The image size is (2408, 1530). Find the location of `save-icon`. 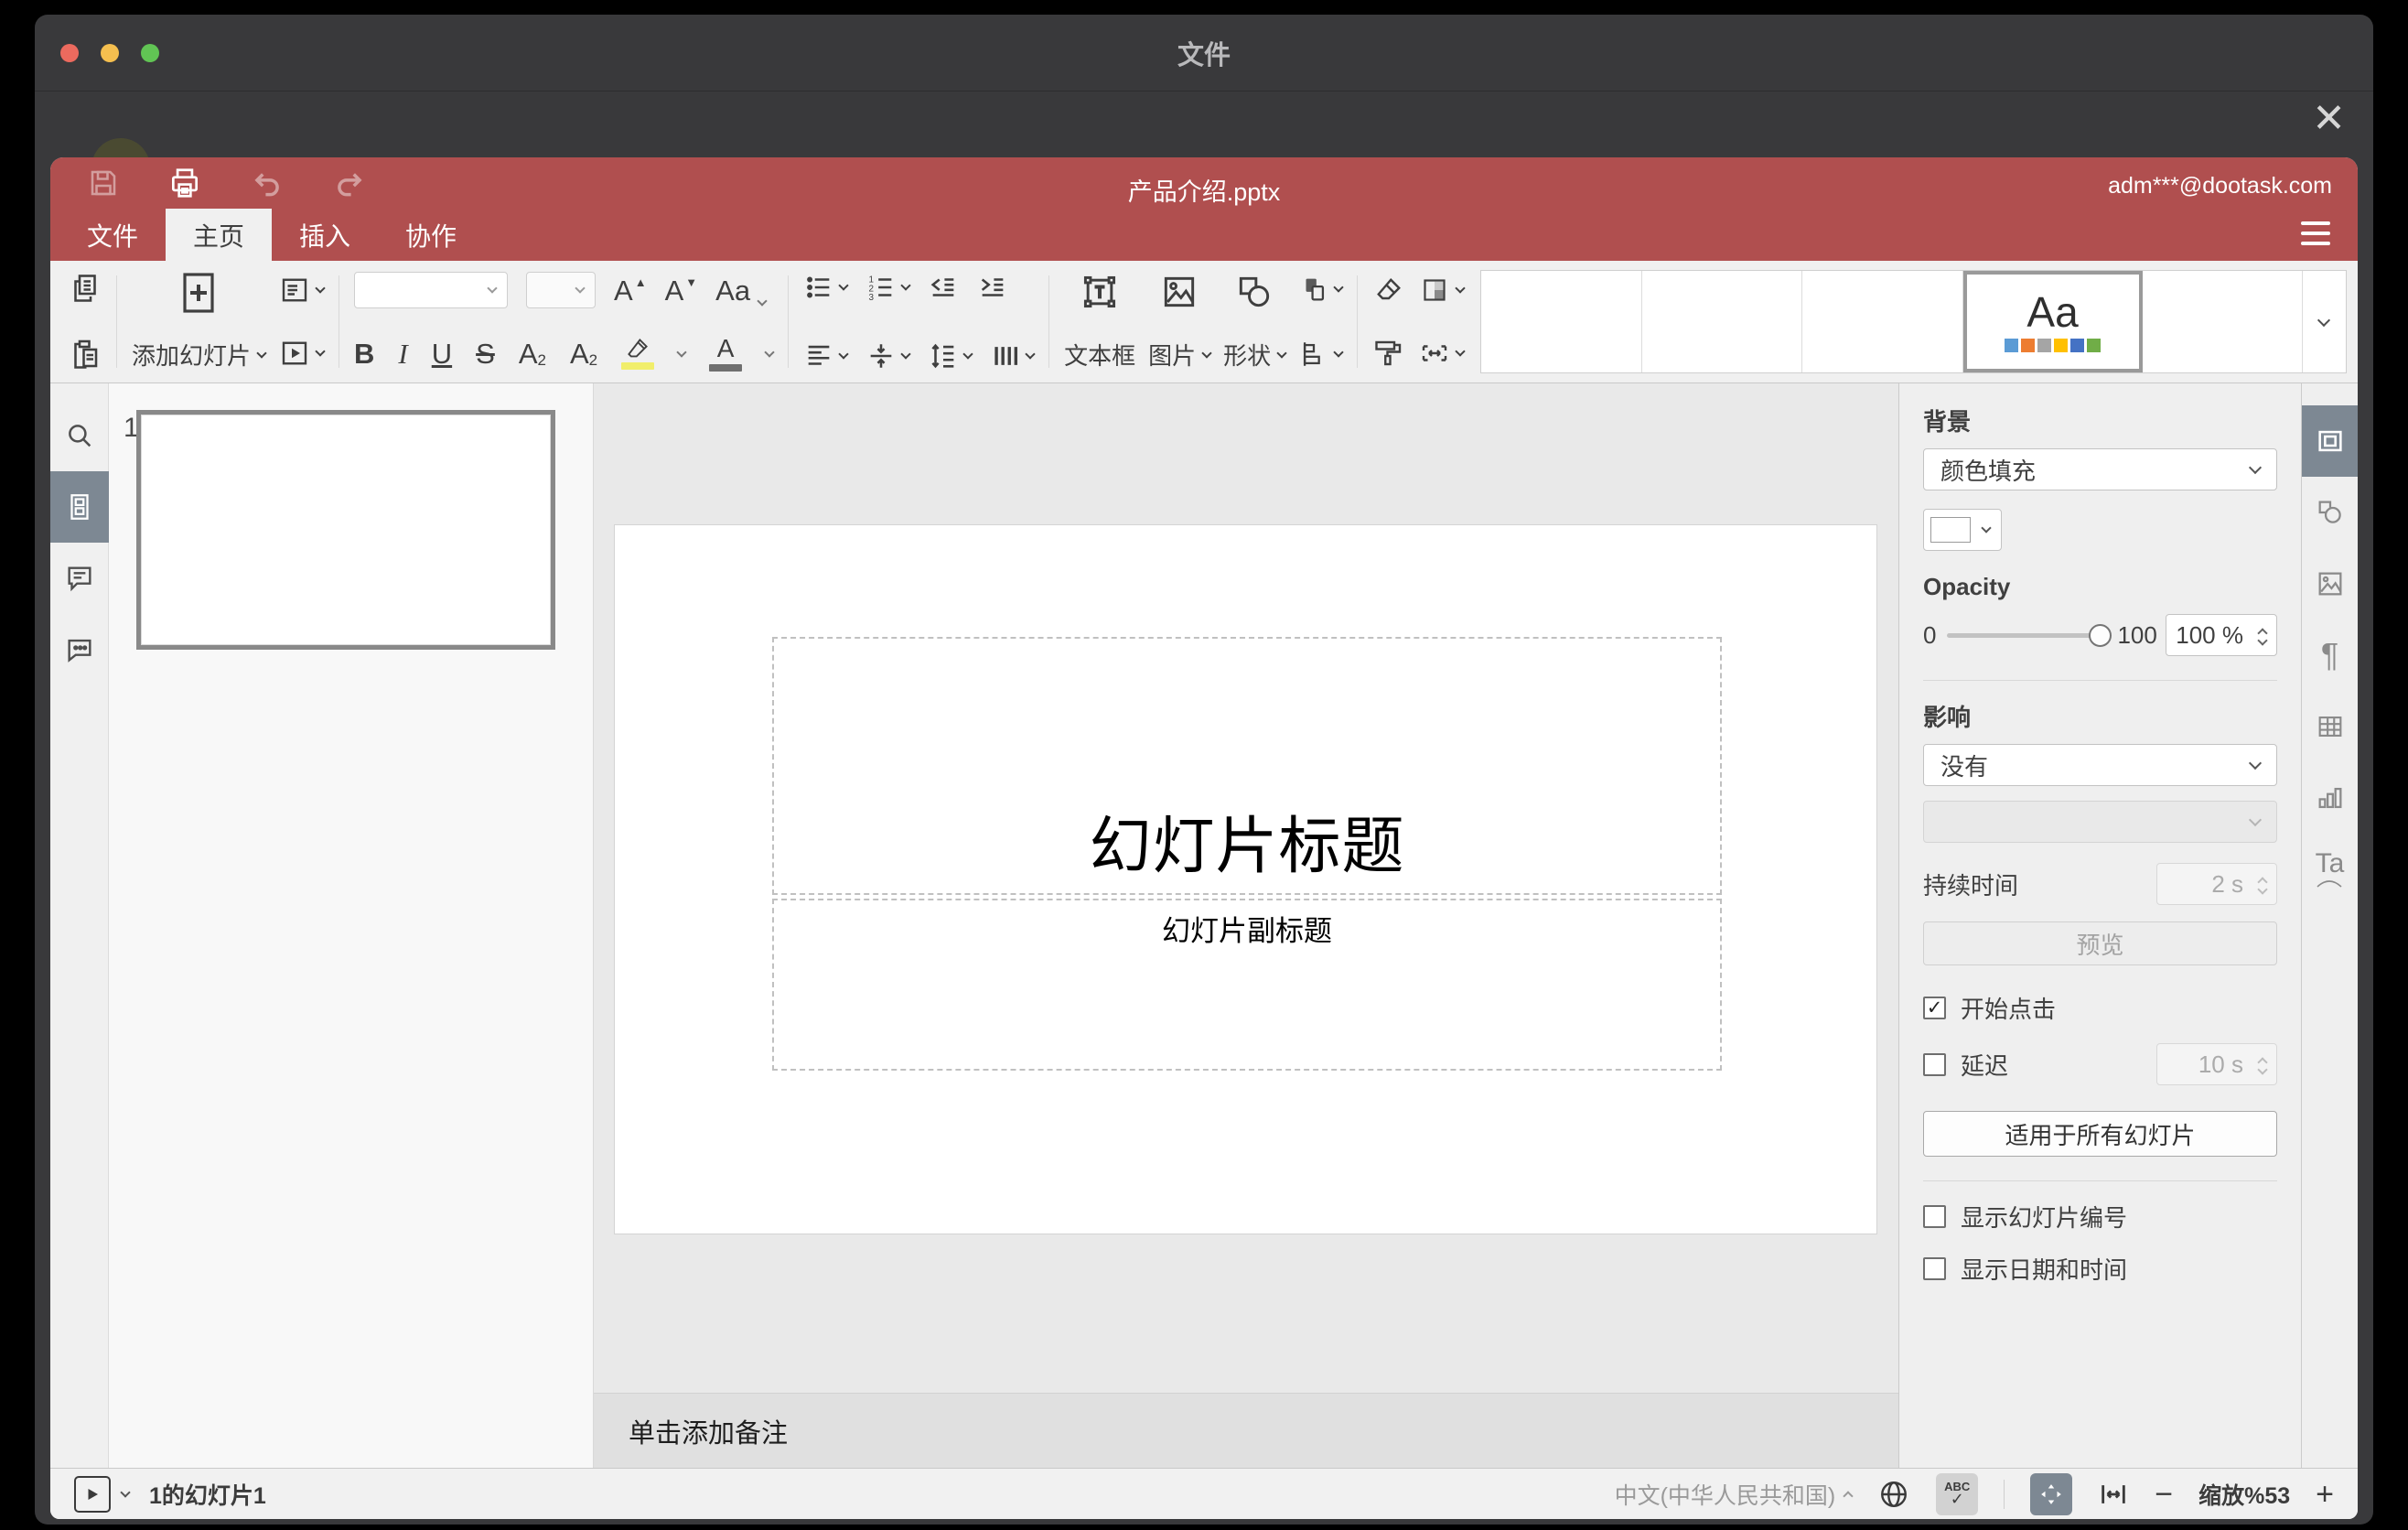

save-icon is located at coordinates (103, 183).